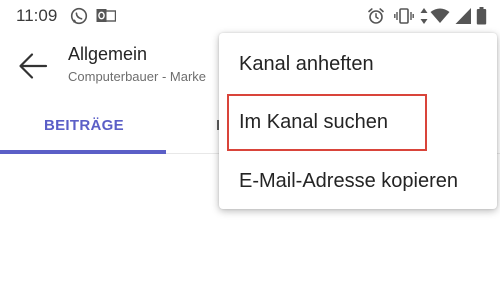 This screenshot has height=303, width=500. Describe the element at coordinates (84, 125) in the screenshot. I see `tab-beitraege: BEITRÄGE` at that location.